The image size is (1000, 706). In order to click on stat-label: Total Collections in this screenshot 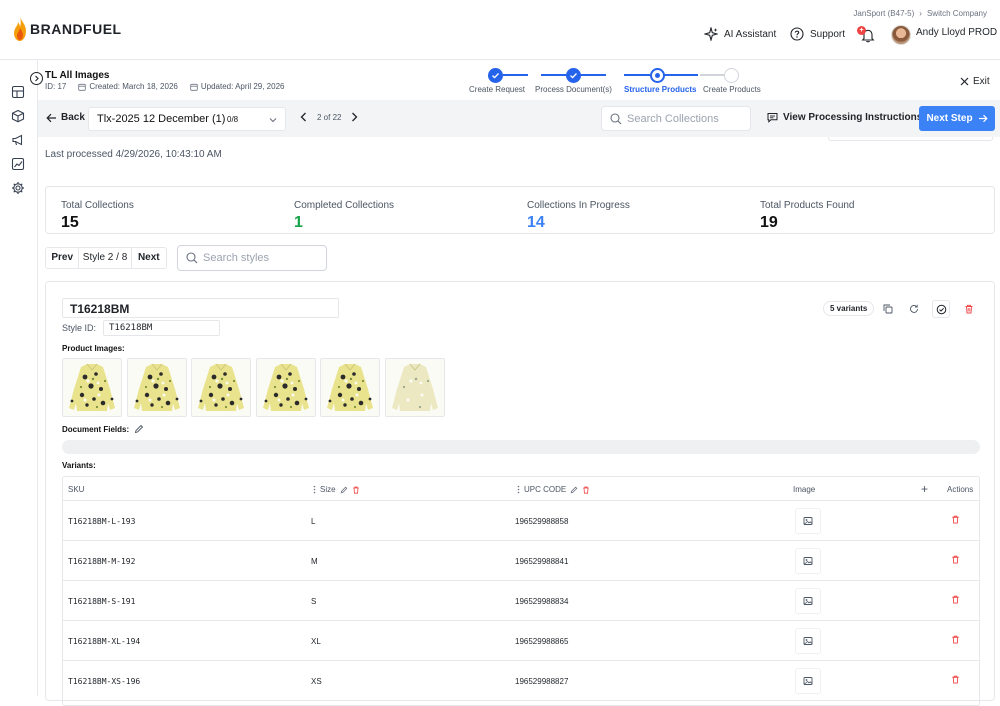, I will do `click(97, 205)`.